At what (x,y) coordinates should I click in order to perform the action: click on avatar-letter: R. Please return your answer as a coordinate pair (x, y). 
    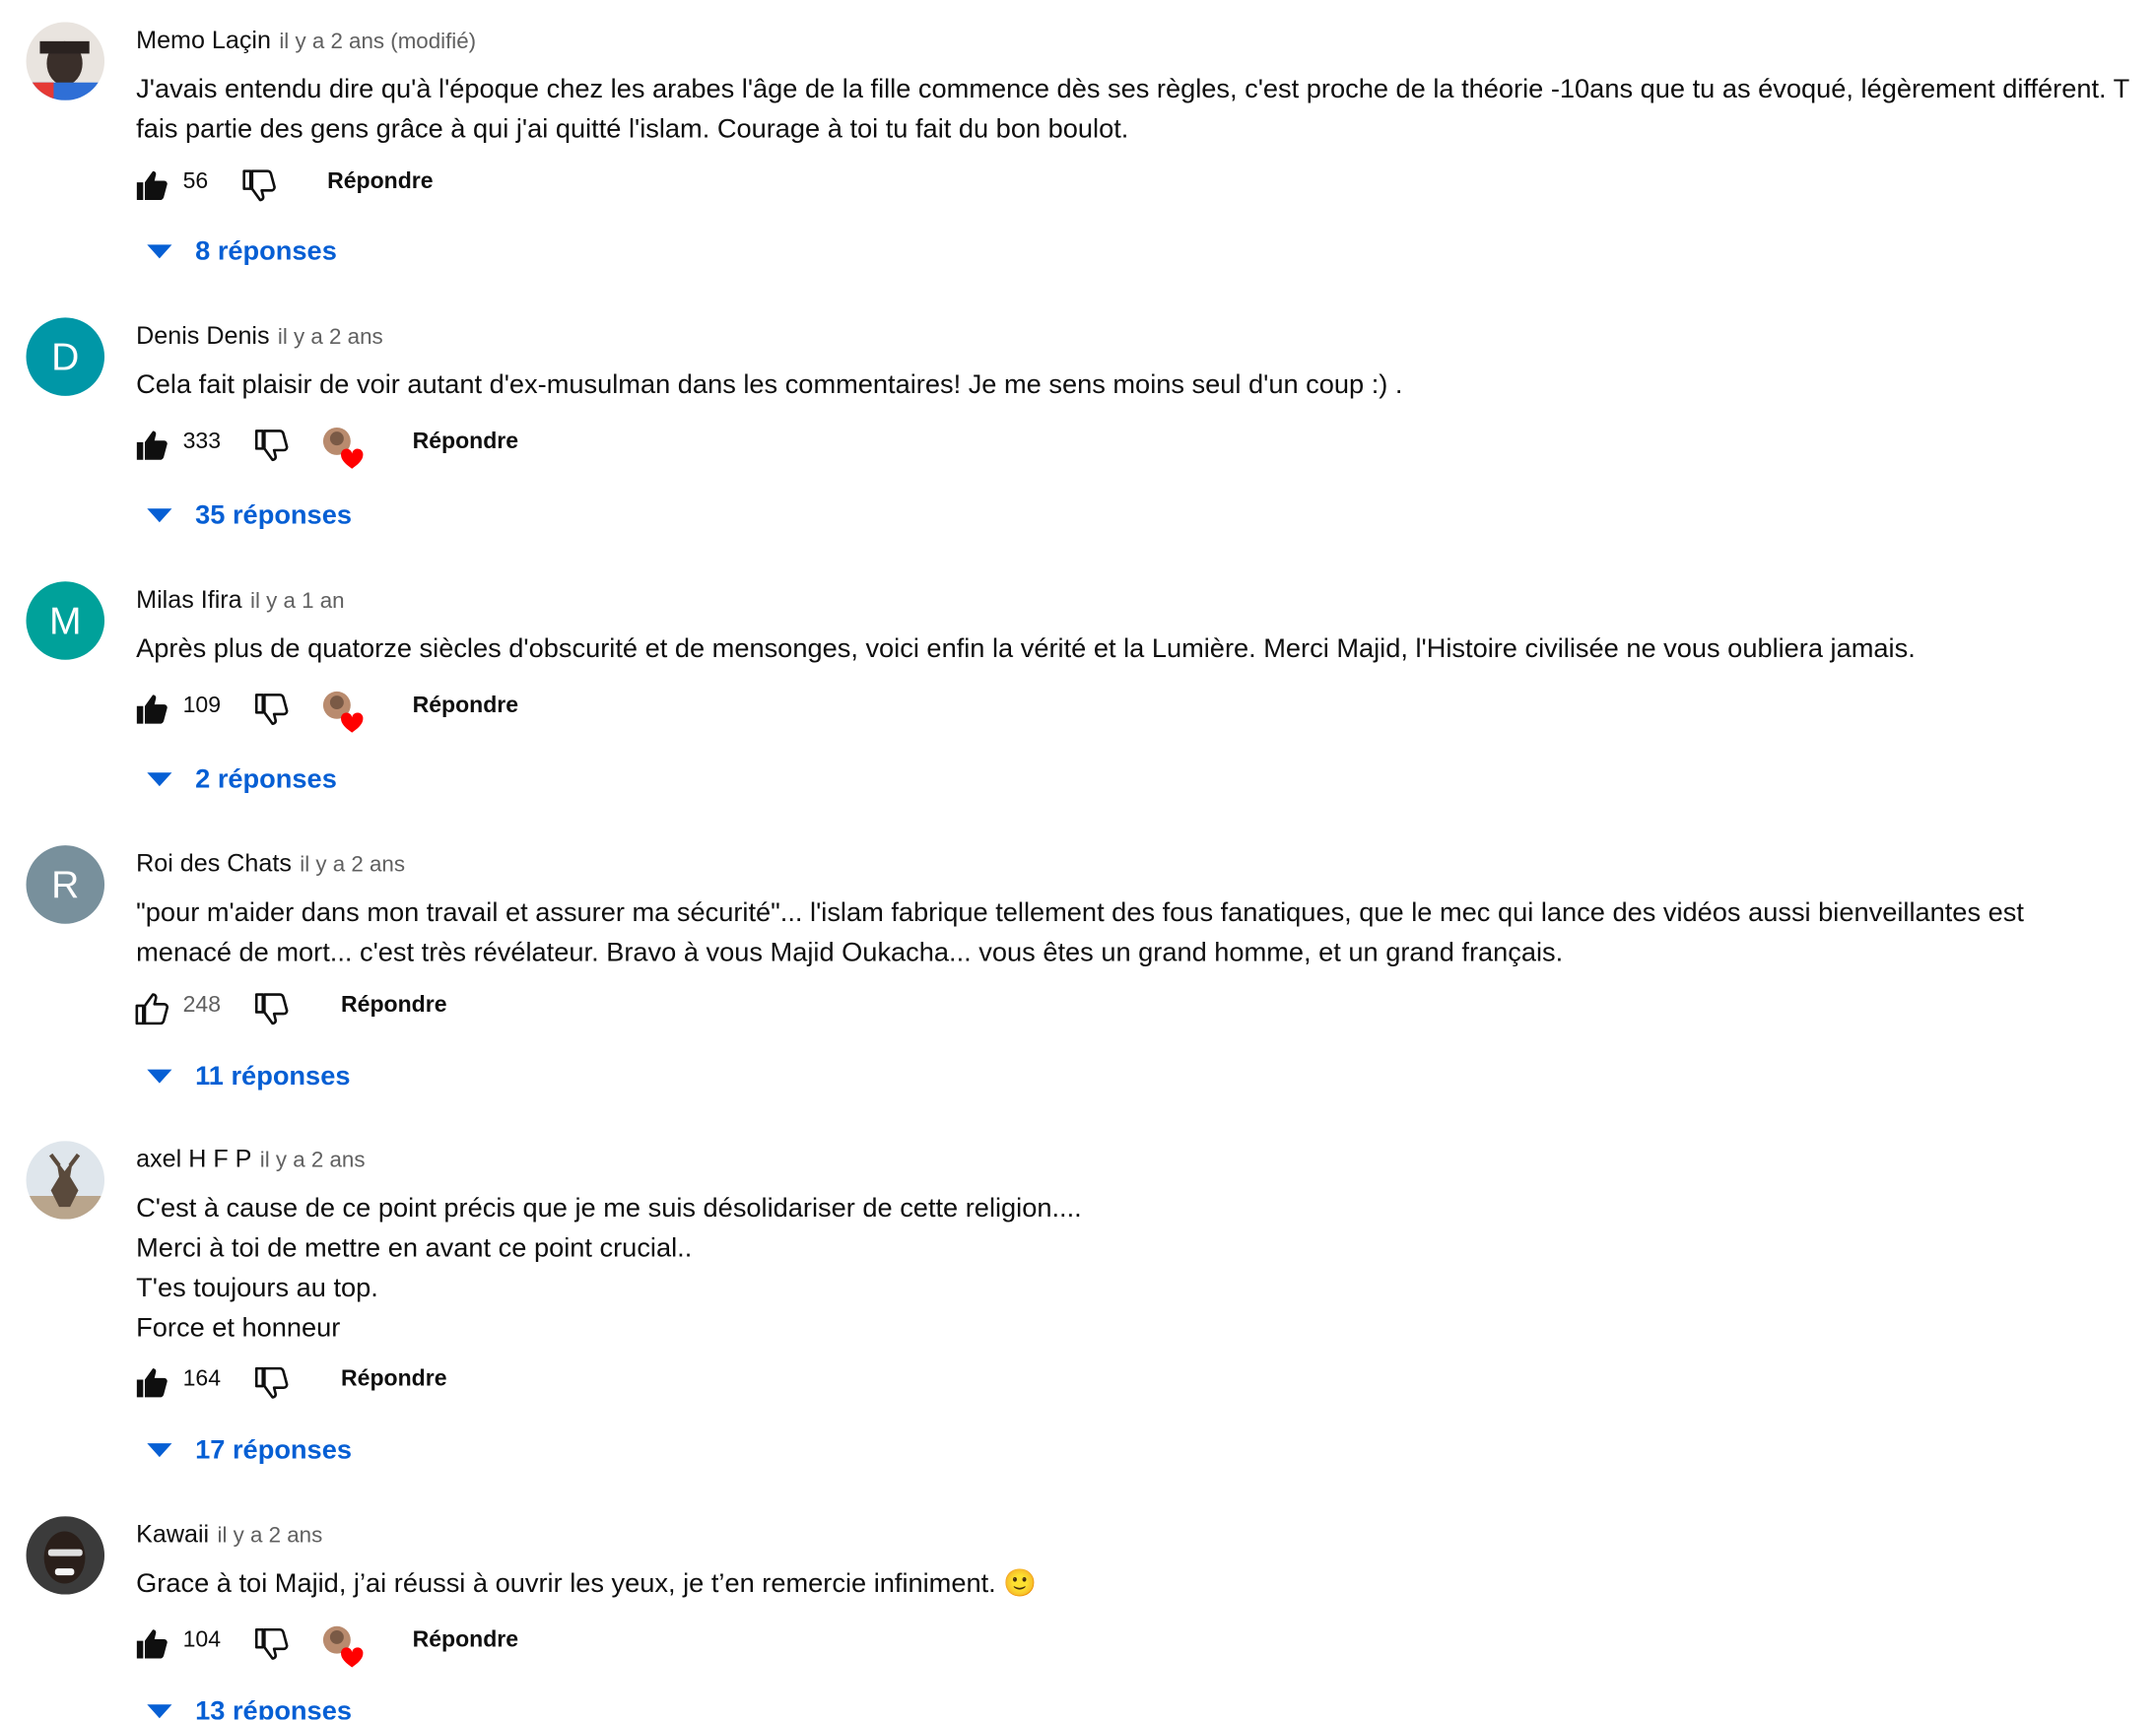
    Looking at the image, I should click on (66, 883).